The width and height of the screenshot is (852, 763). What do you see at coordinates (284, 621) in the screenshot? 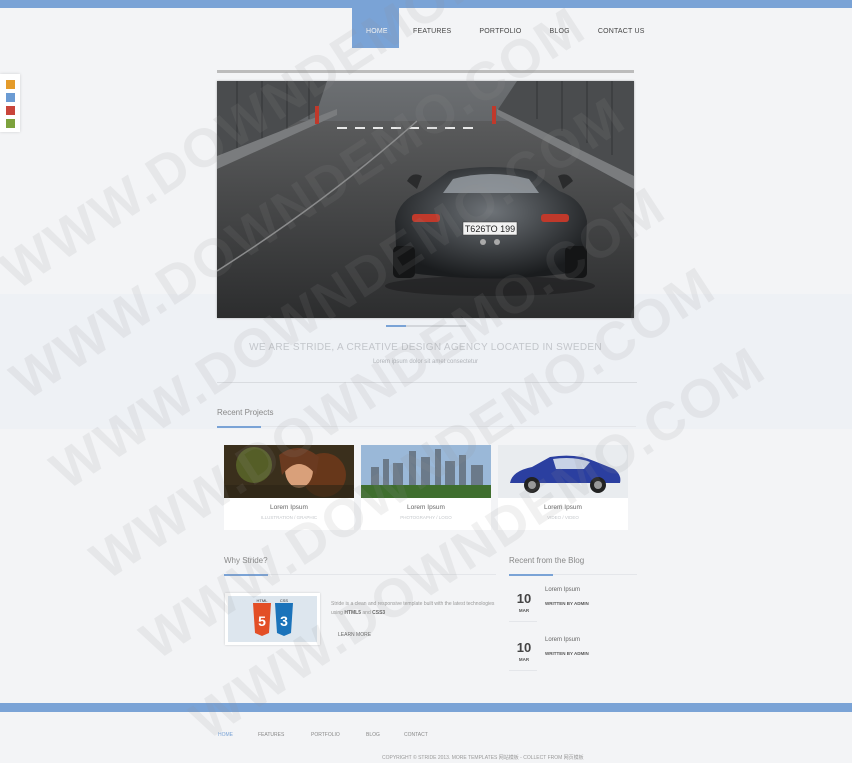
I see `svg-text: 3` at bounding box center [284, 621].